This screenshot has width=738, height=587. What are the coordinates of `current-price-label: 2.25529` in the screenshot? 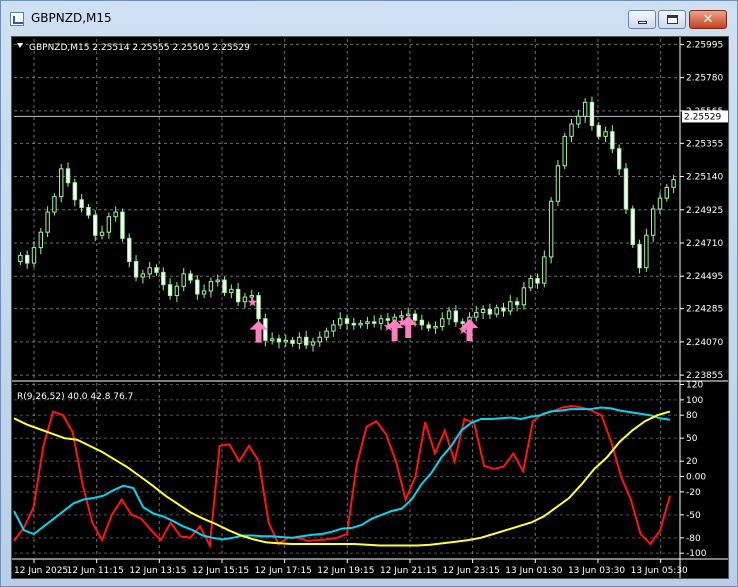 It's located at (702, 117).